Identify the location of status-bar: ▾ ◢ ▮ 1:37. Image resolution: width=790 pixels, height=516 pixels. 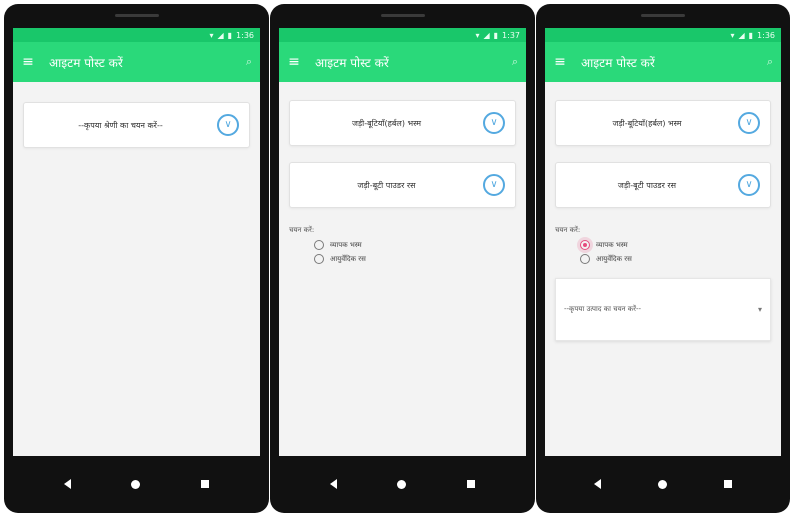
(402, 35).